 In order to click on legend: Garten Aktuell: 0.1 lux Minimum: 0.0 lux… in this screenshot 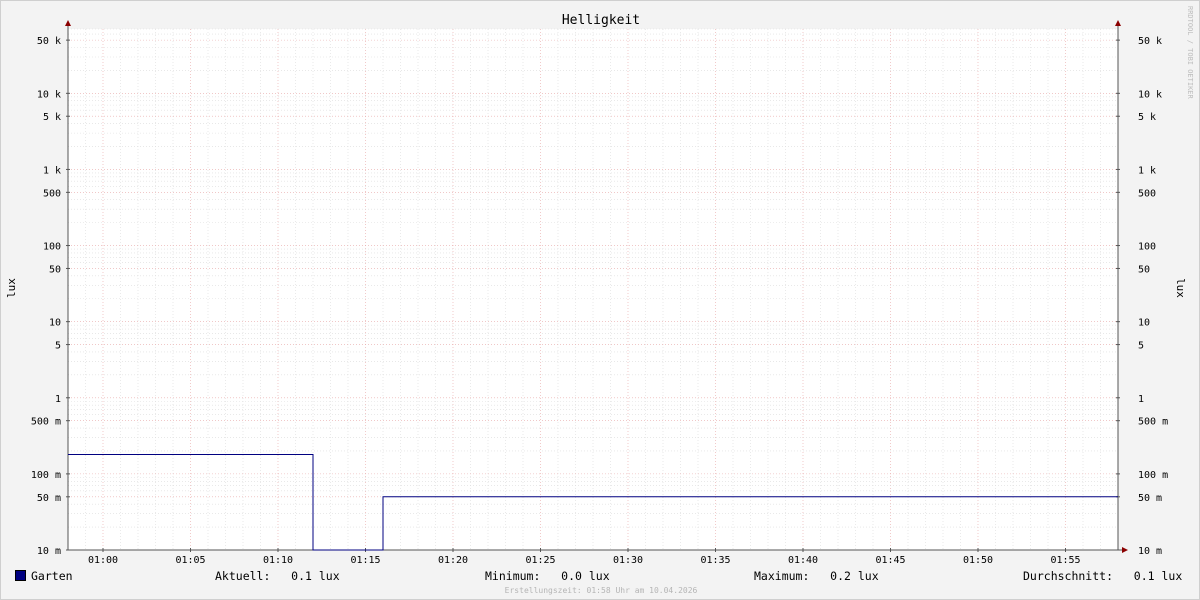, I will do `click(600, 577)`.